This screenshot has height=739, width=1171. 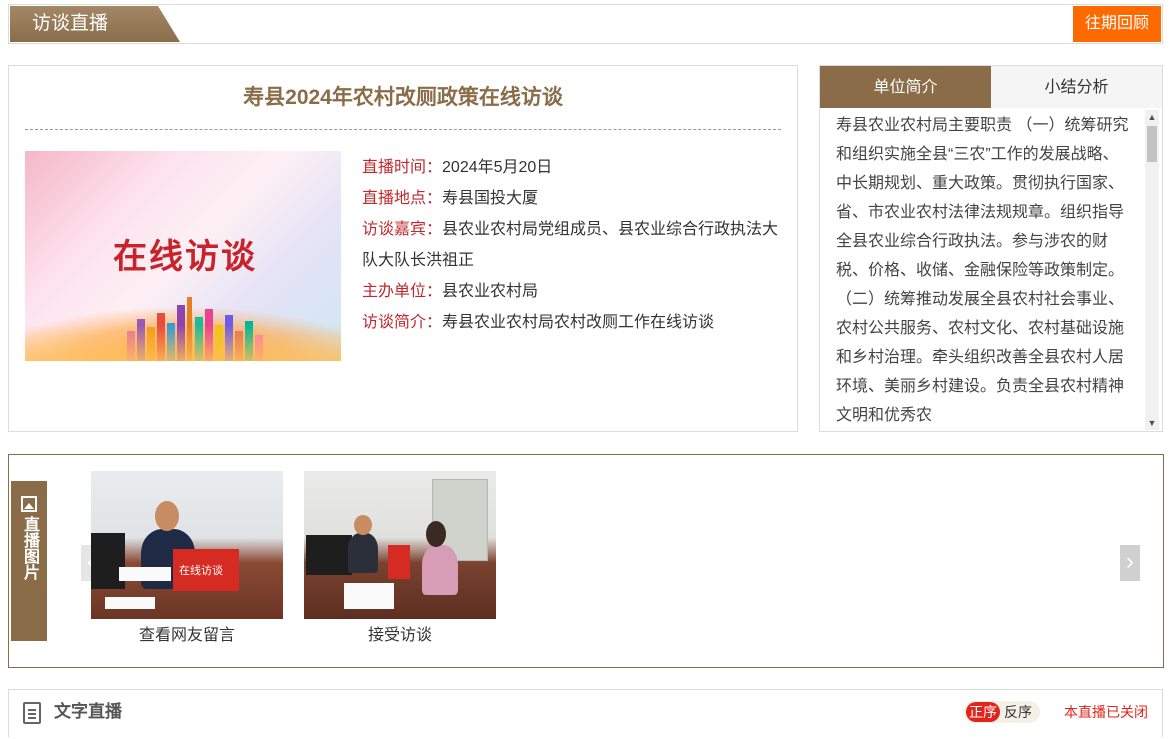 I want to click on sort-toggle: 正序 反序, so click(x=1002, y=712).